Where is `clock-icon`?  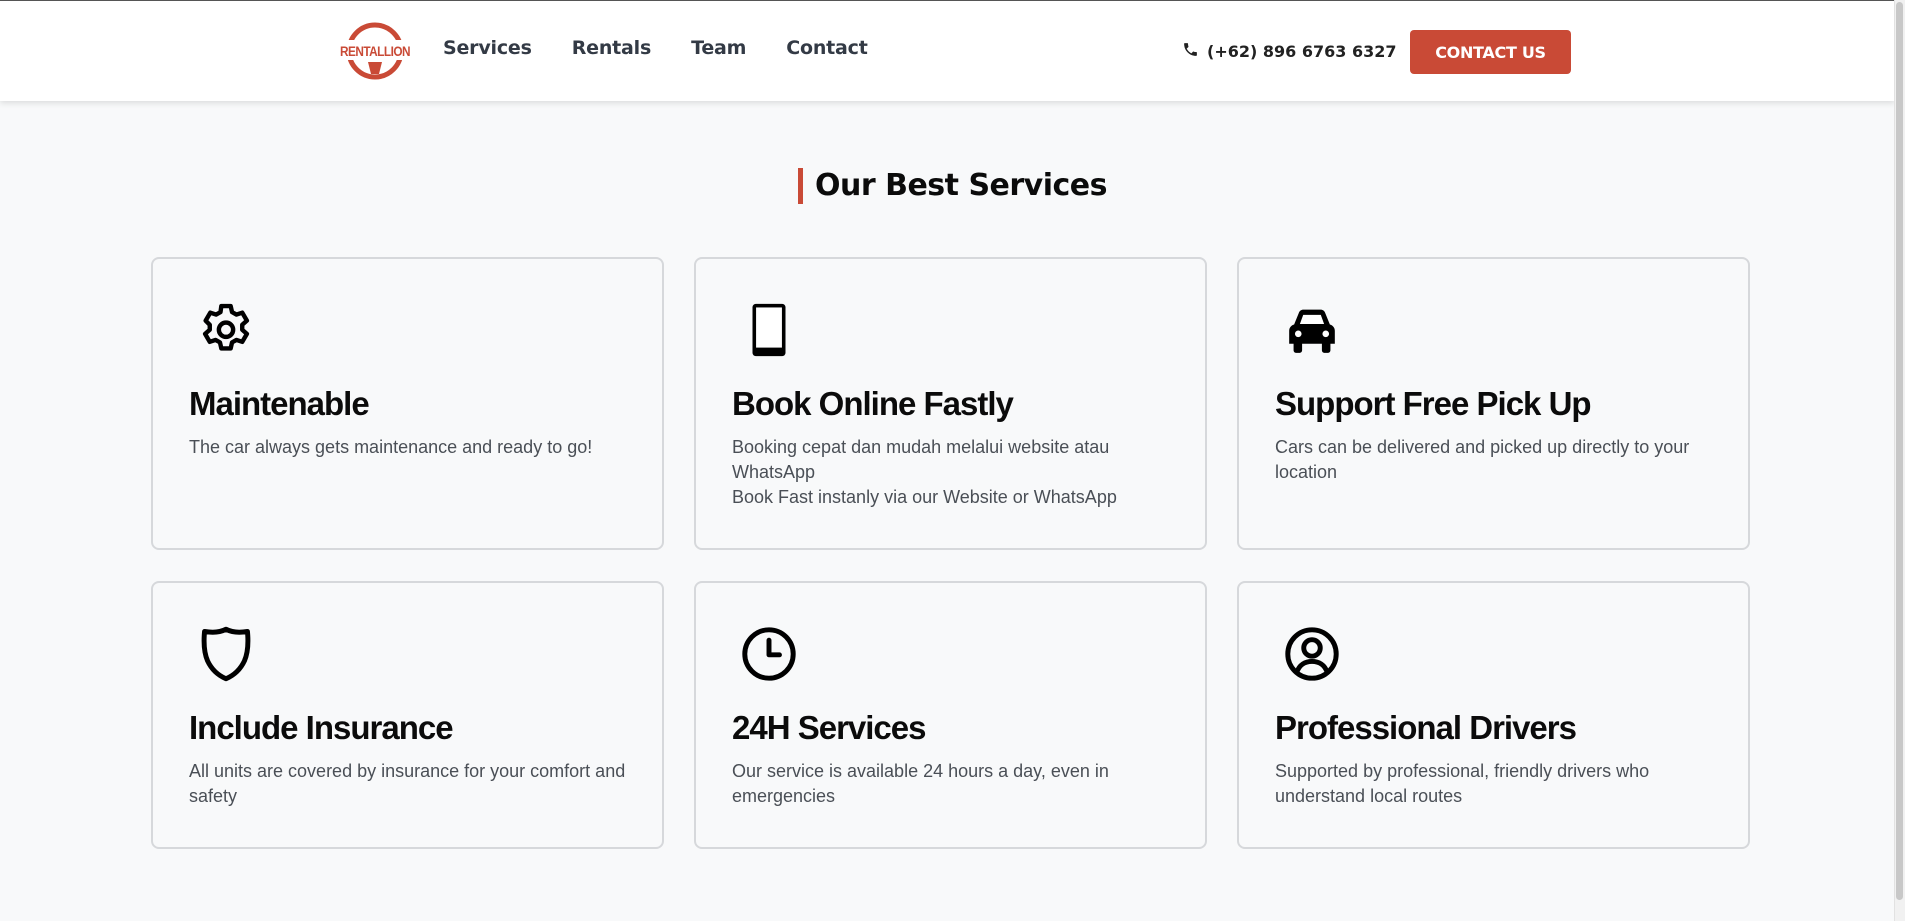 clock-icon is located at coordinates (769, 654).